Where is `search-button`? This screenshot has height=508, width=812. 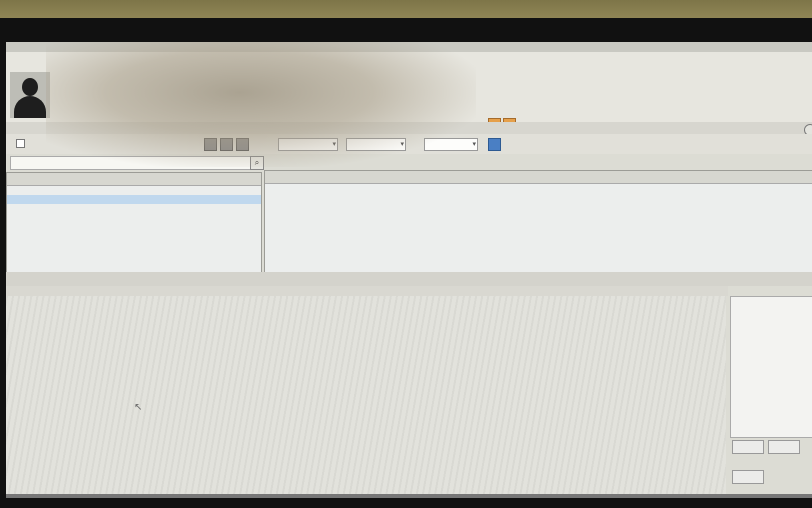 search-button is located at coordinates (494, 144).